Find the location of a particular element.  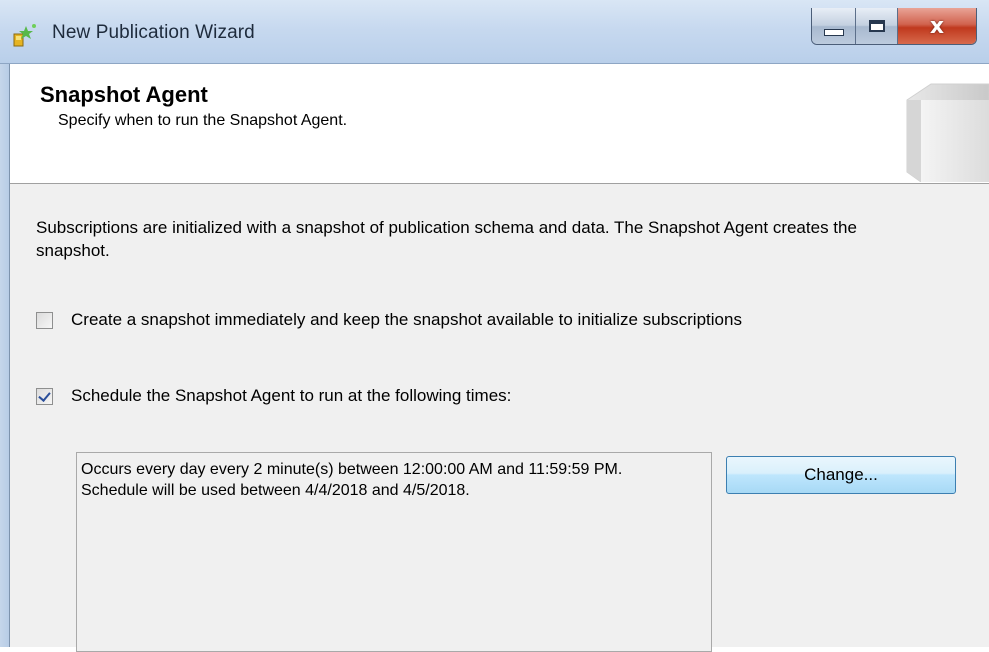

window-title: New Publication Wizard is located at coordinates (153, 32).